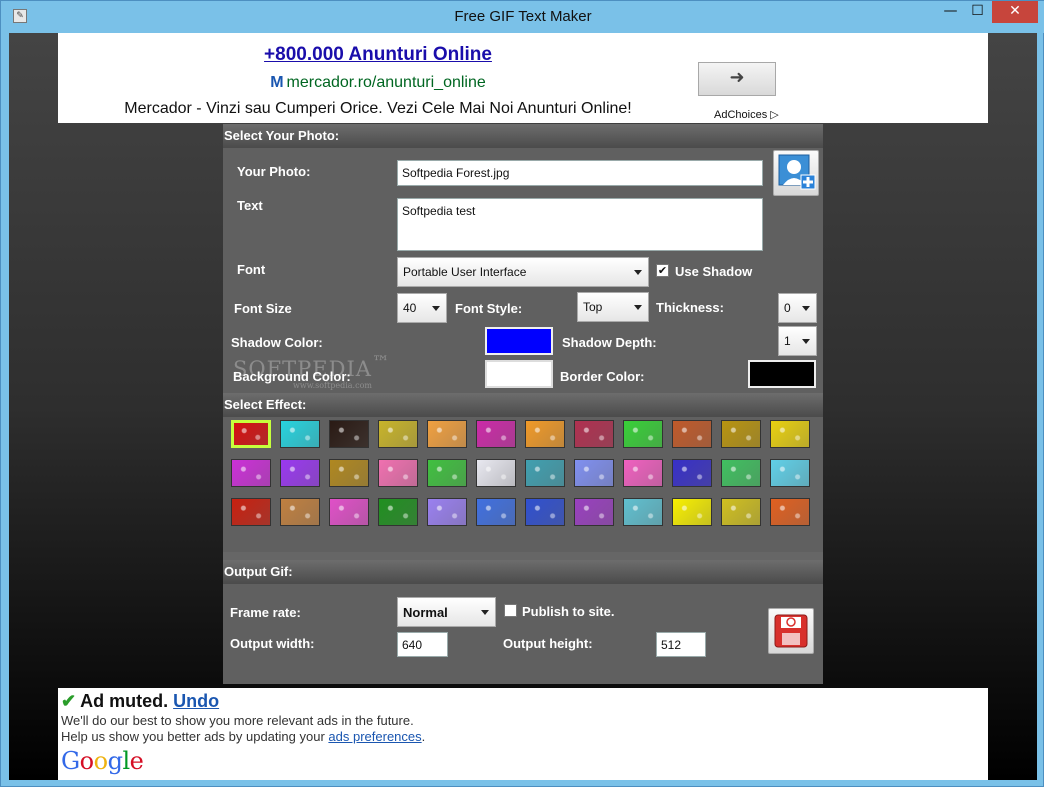 Image resolution: width=1044 pixels, height=787 pixels. I want to click on adchoices-link: AdChoices ▷, so click(746, 114).